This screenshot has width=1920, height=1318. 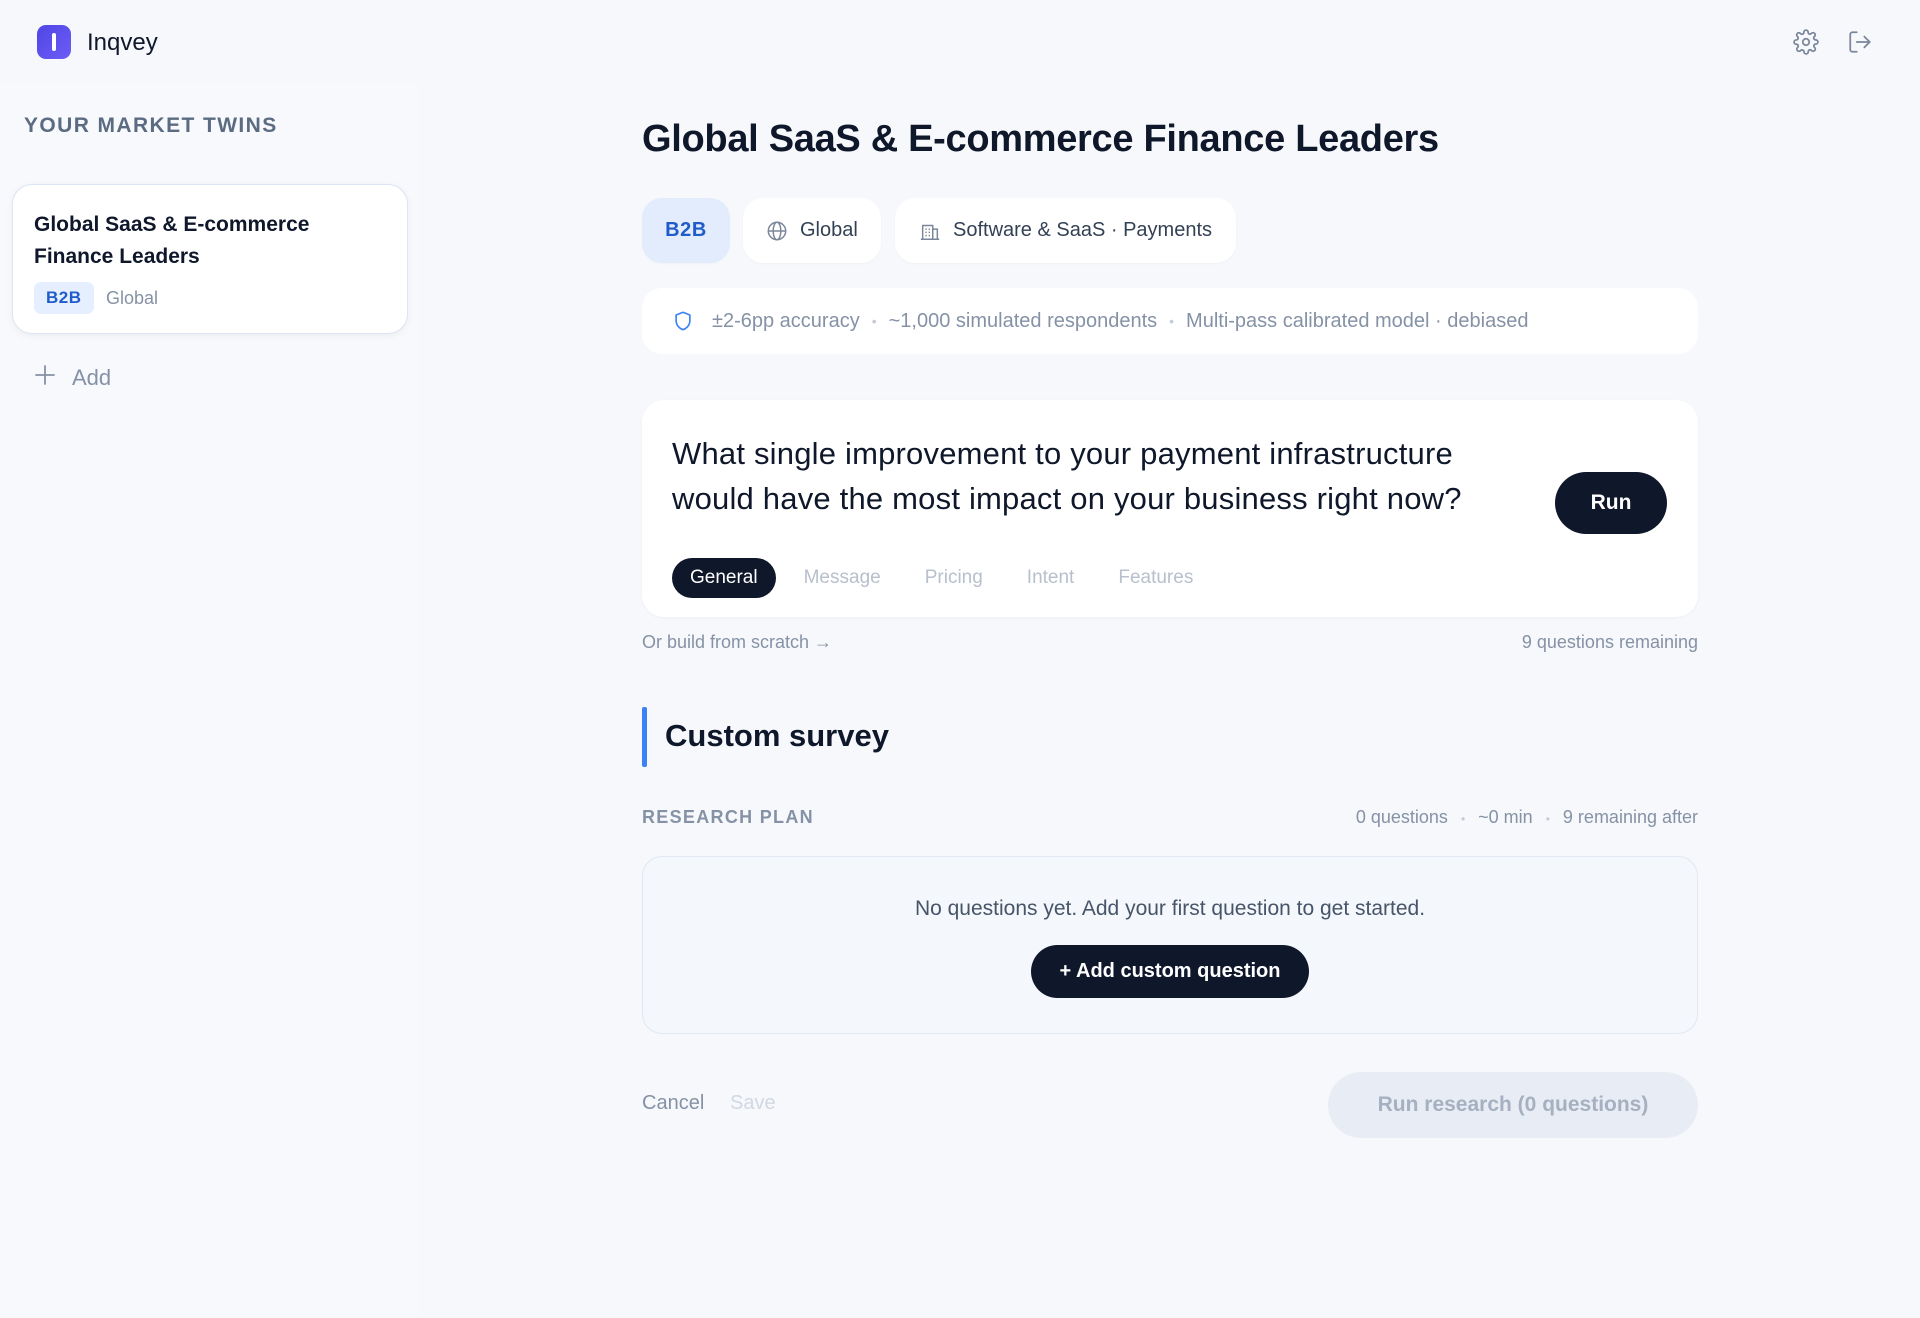 I want to click on tab-general: General, so click(x=724, y=578).